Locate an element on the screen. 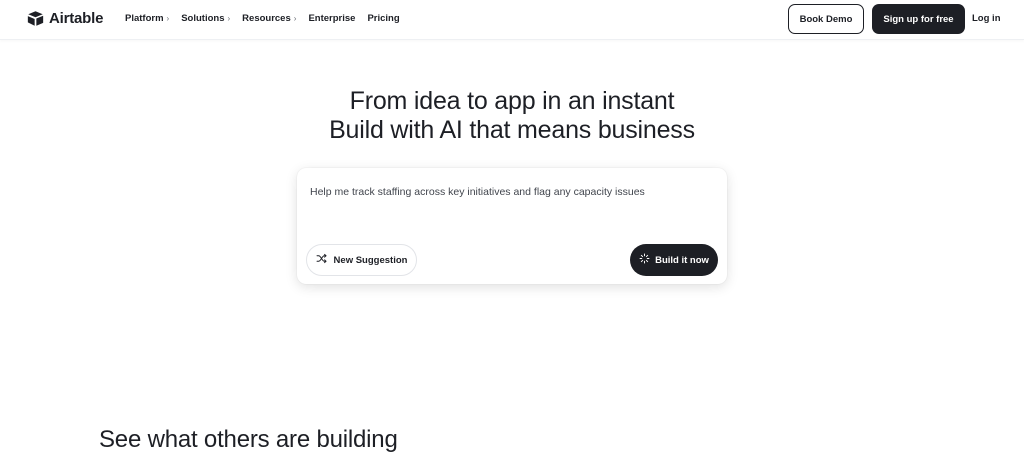 This screenshot has width=1024, height=475. sparkle-loader-icon is located at coordinates (644, 260).